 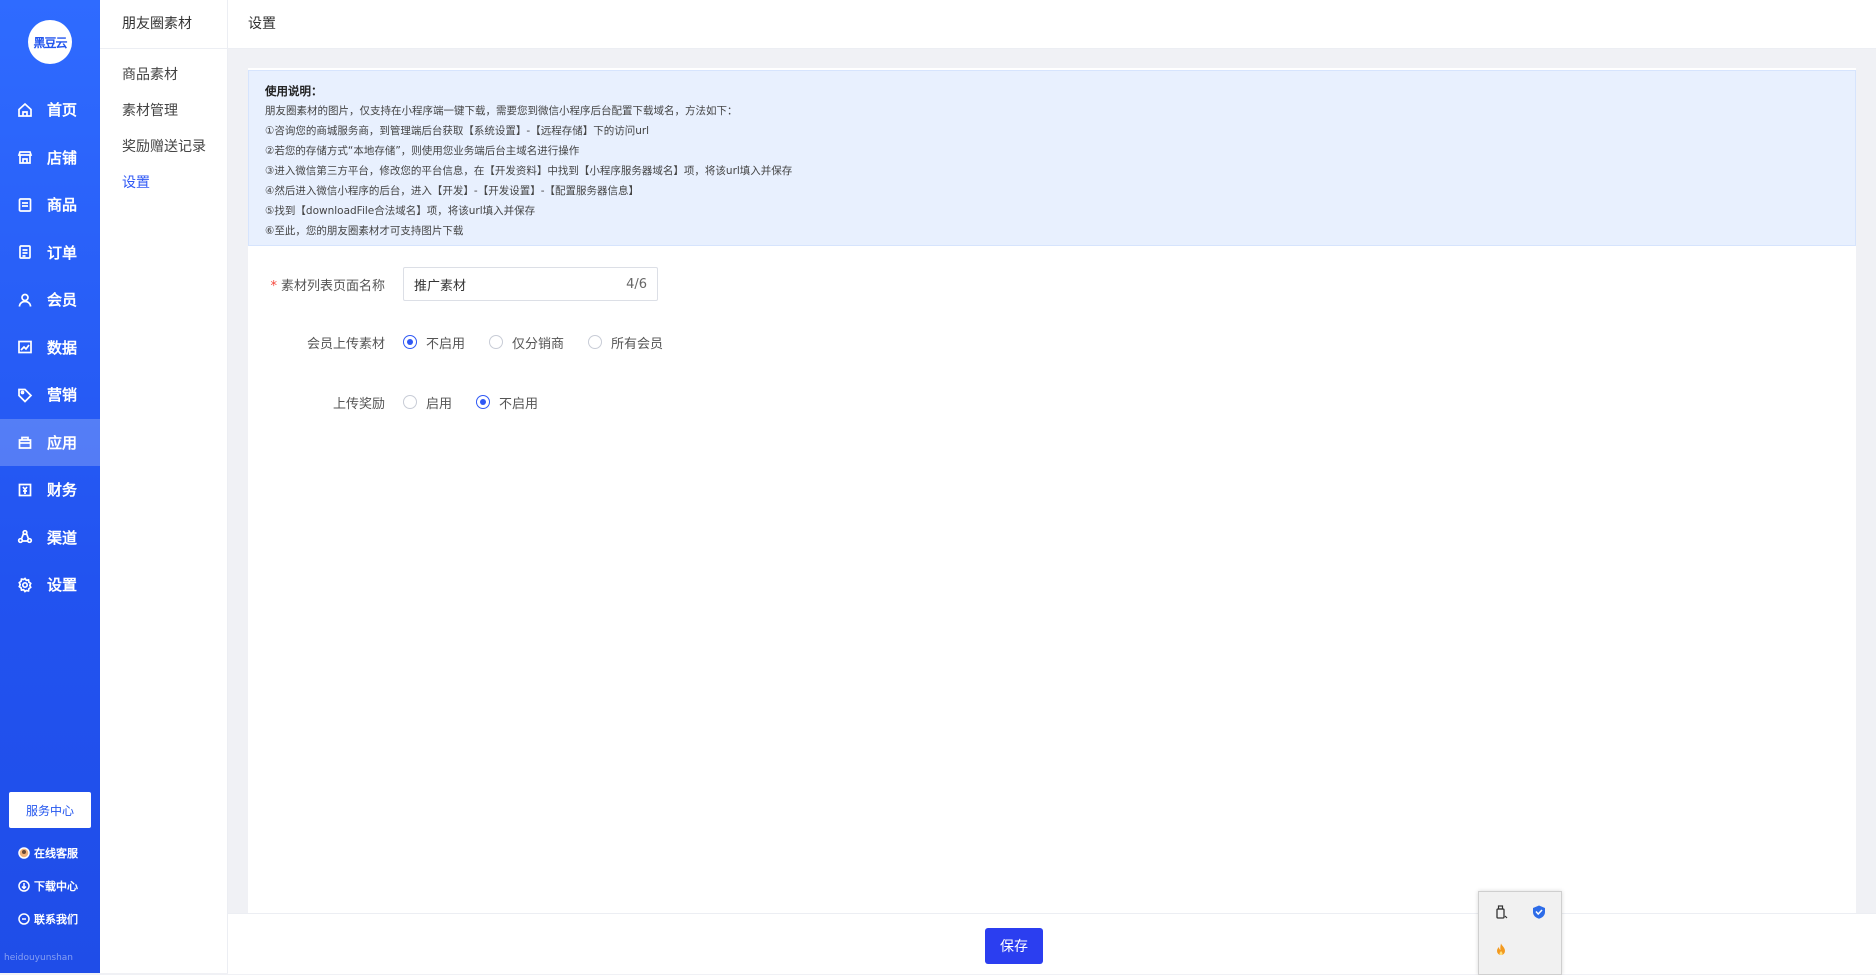 What do you see at coordinates (440, 286) in the screenshot?
I see `page-name-value: 推广素材` at bounding box center [440, 286].